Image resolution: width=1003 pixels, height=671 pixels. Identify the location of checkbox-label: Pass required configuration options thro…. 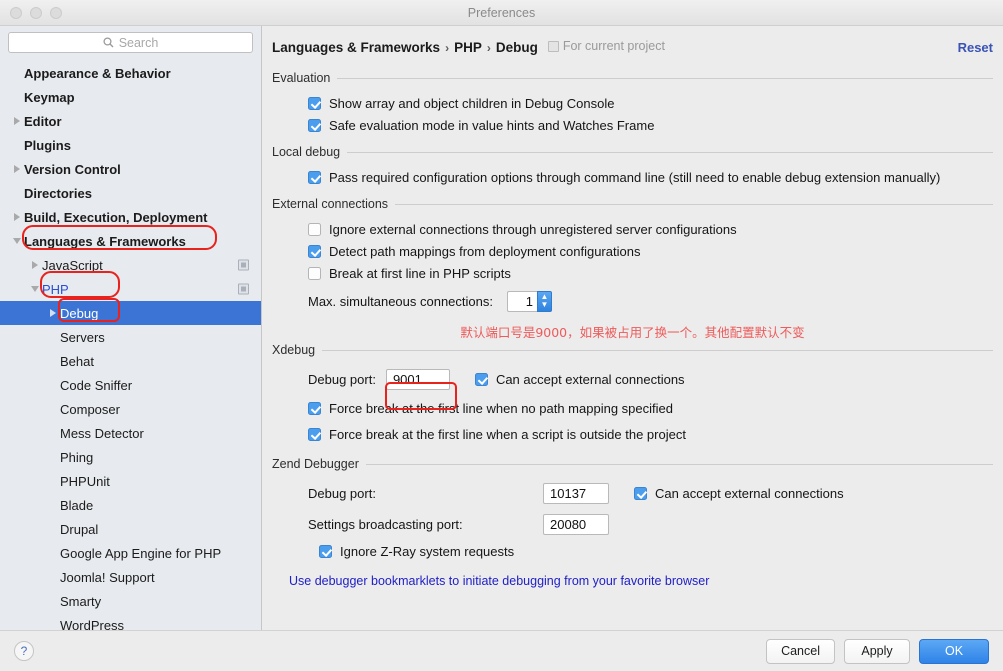
(635, 177).